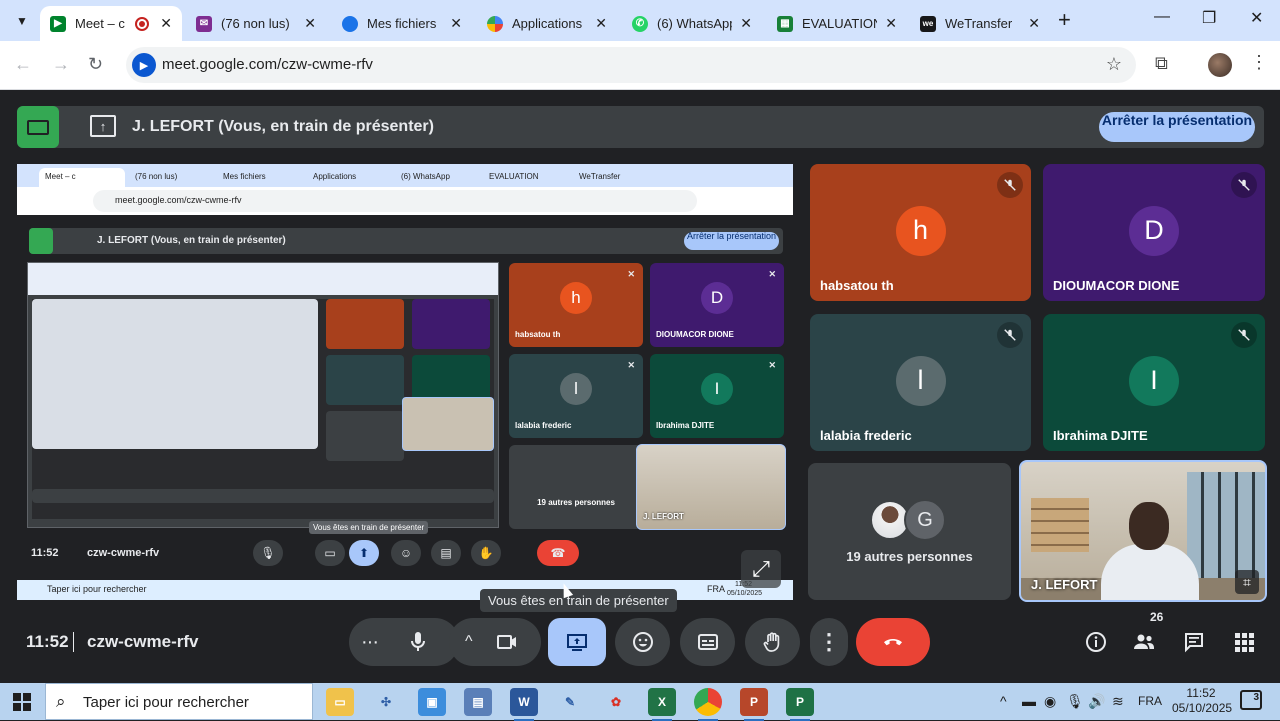  I want to click on avatar, so click(1220, 65).